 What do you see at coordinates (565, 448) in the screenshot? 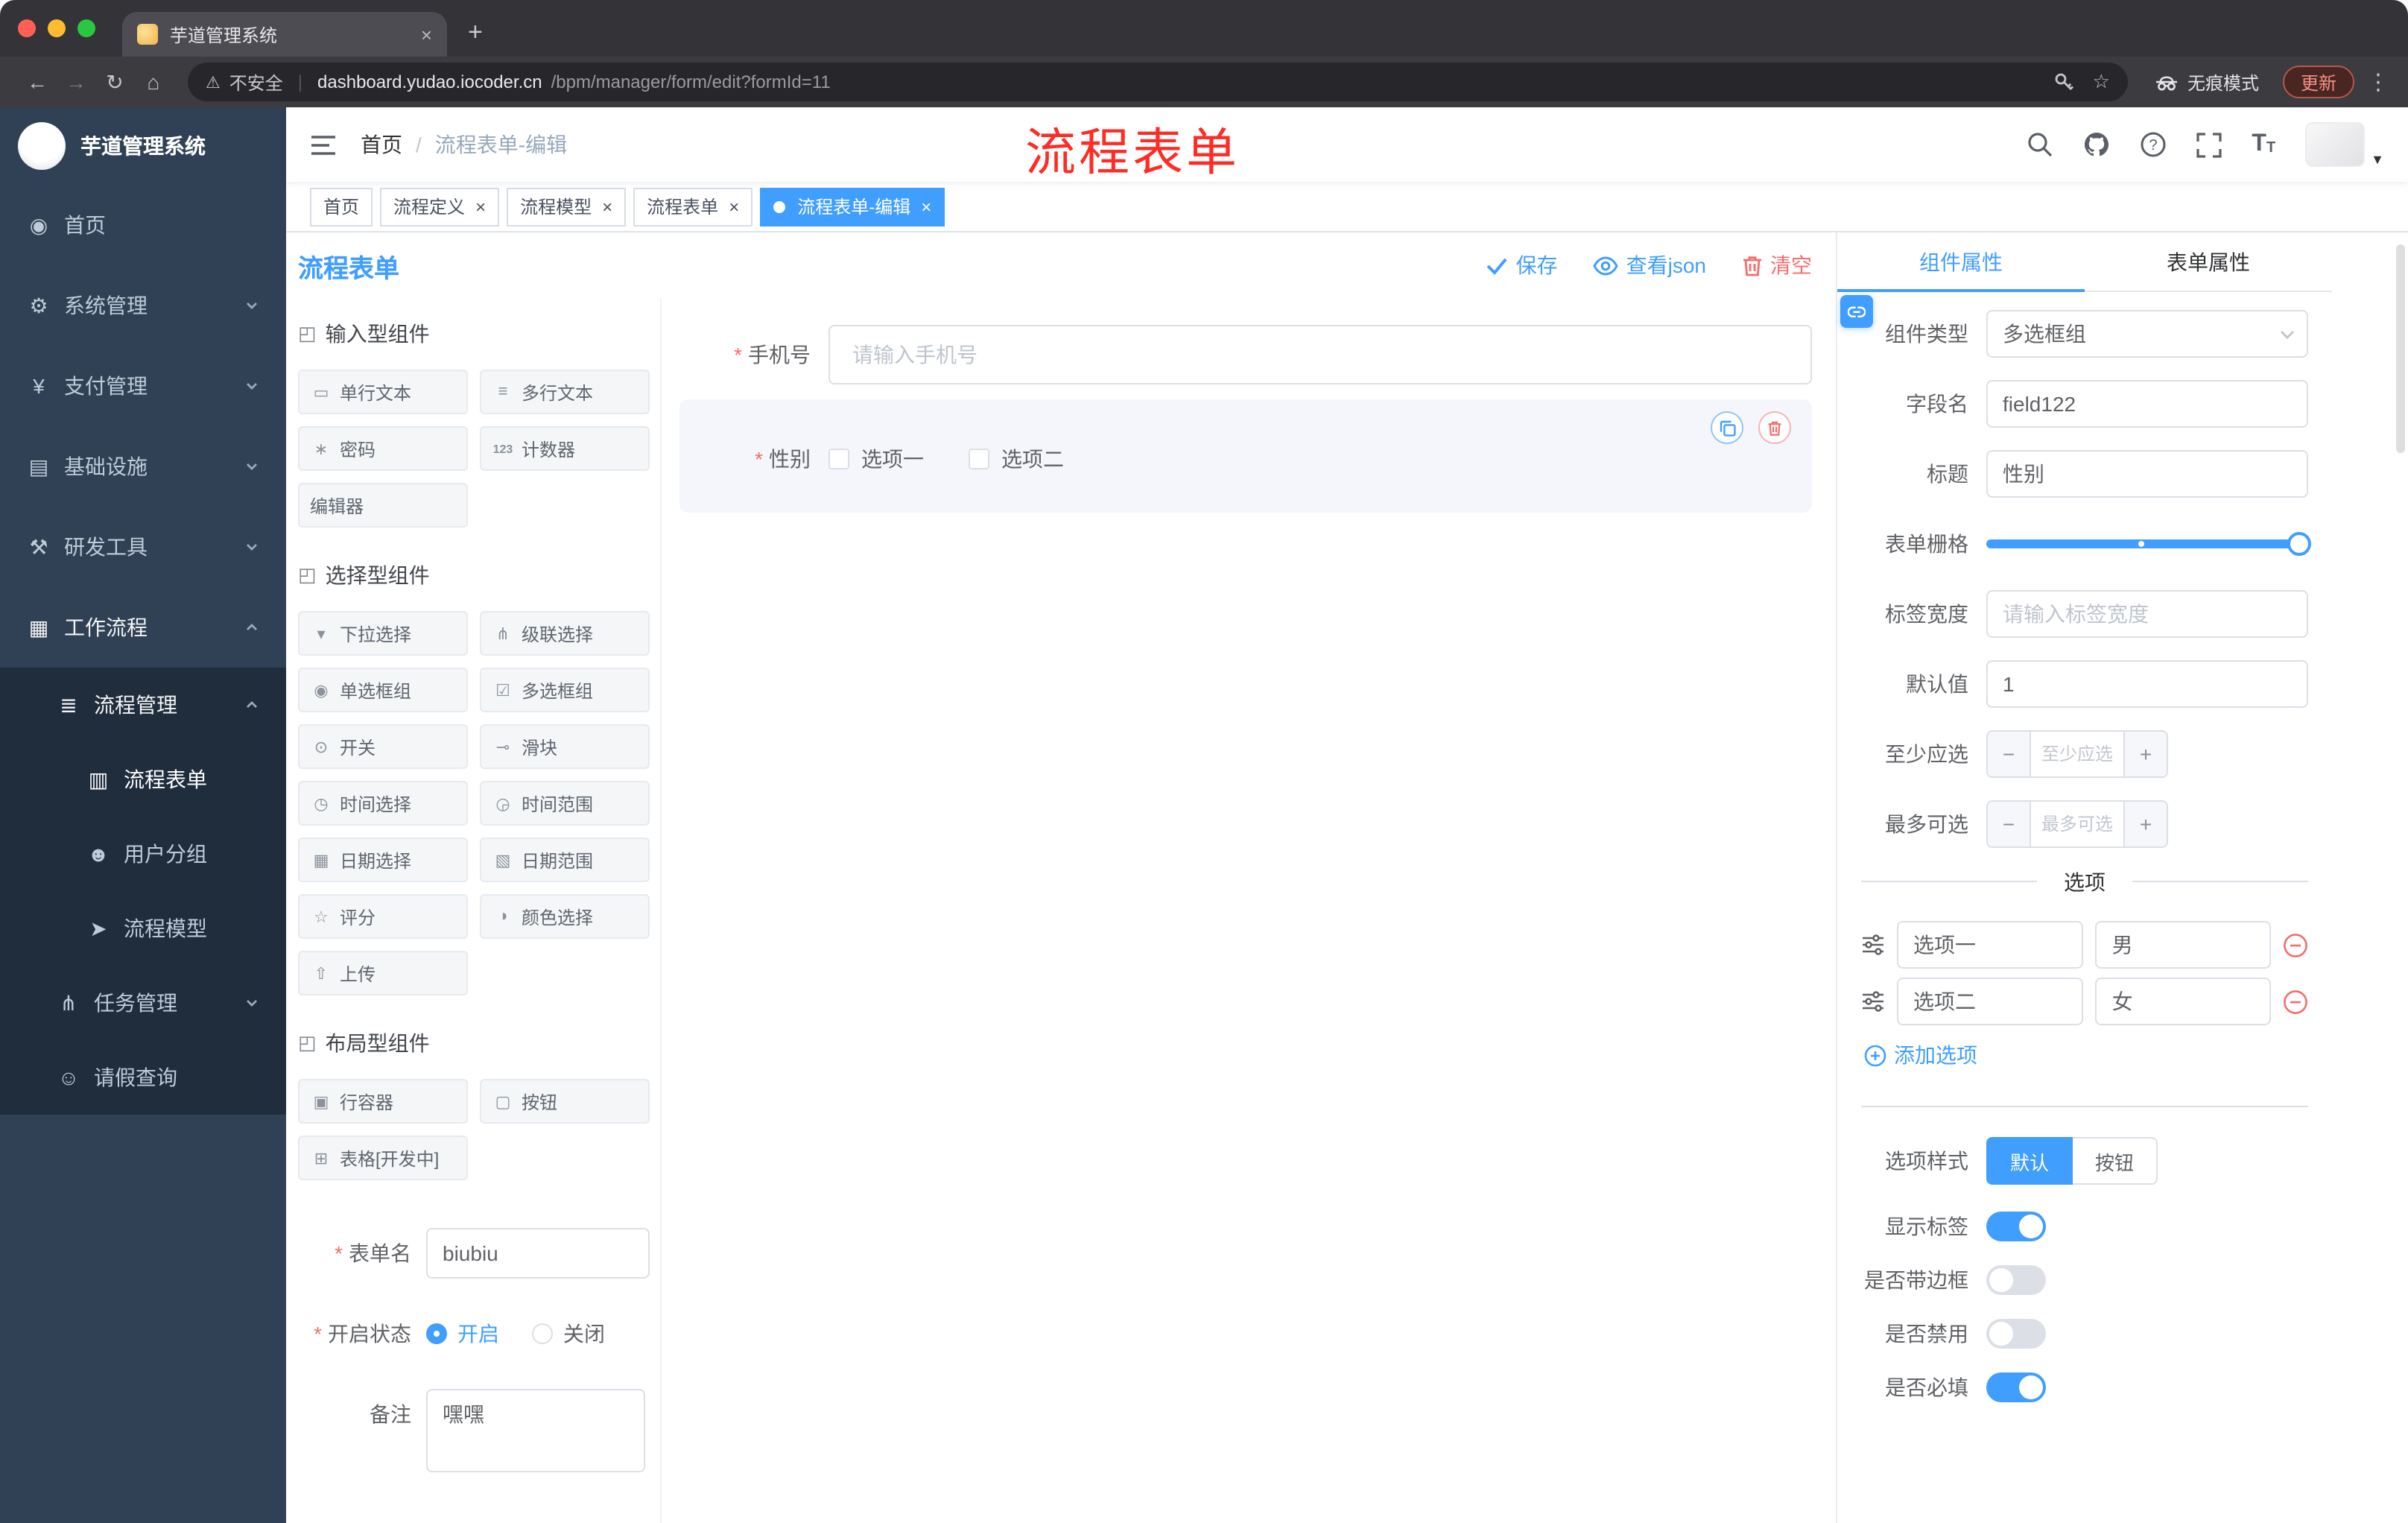
I see `component-counter: 123 计数器` at bounding box center [565, 448].